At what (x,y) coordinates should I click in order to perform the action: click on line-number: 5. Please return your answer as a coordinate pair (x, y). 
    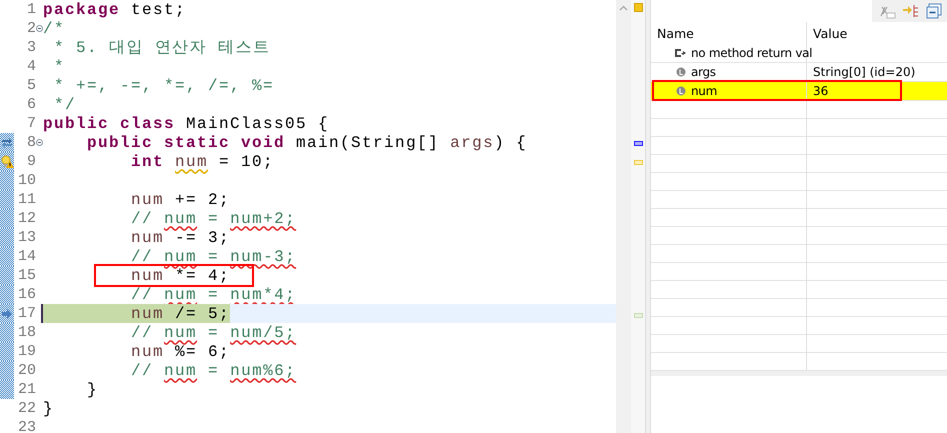
    Looking at the image, I should click on (31, 85).